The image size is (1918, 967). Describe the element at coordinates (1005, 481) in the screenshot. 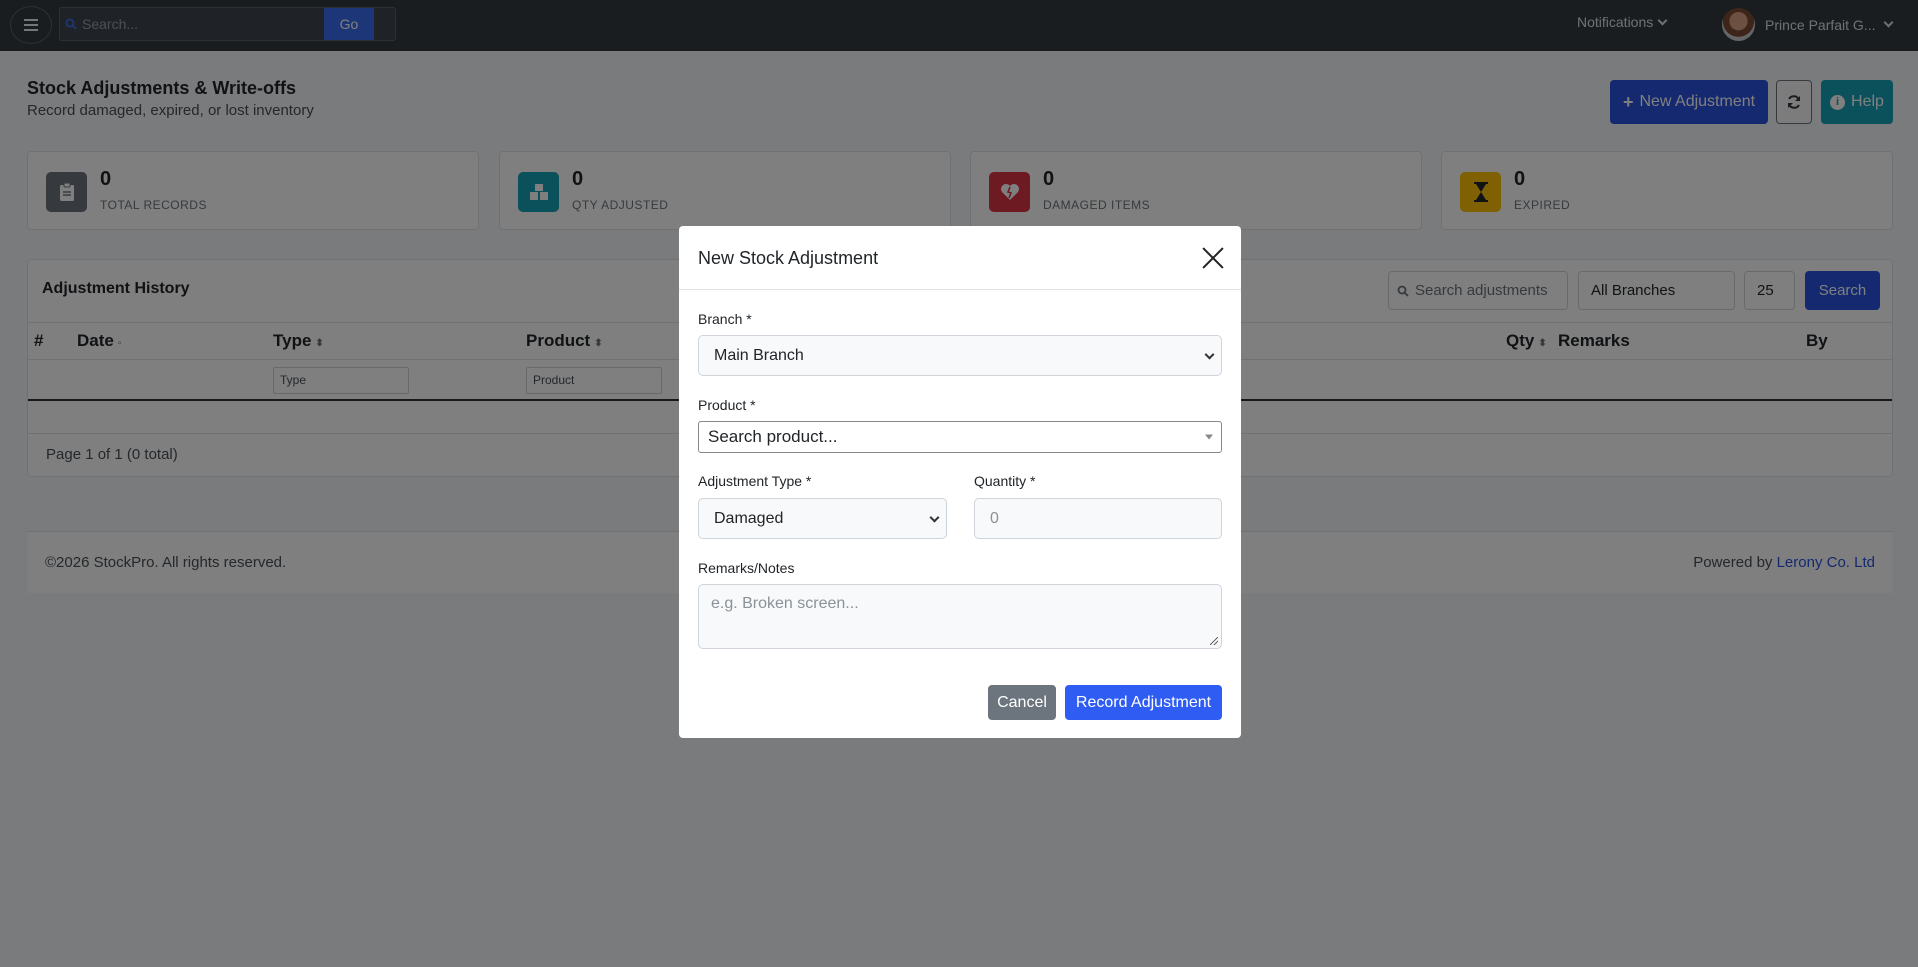

I see `quantity-label: Quantity *` at that location.